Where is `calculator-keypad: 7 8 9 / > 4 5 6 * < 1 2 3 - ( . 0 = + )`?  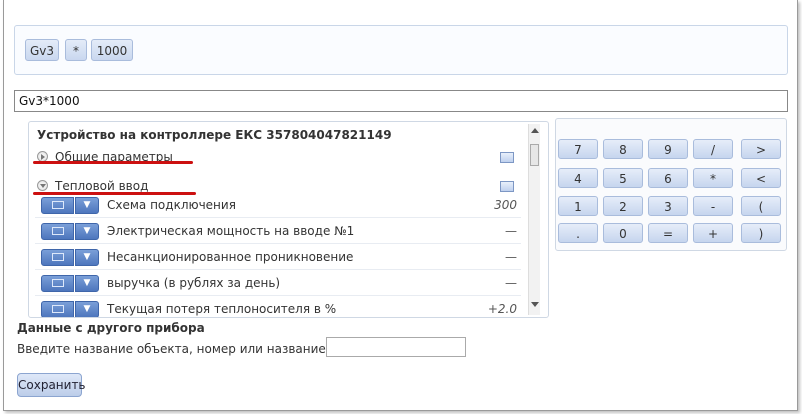
calculator-keypad: 7 8 9 / > 4 5 6 * < 1 2 3 - ( . 0 = + ) is located at coordinates (671, 184).